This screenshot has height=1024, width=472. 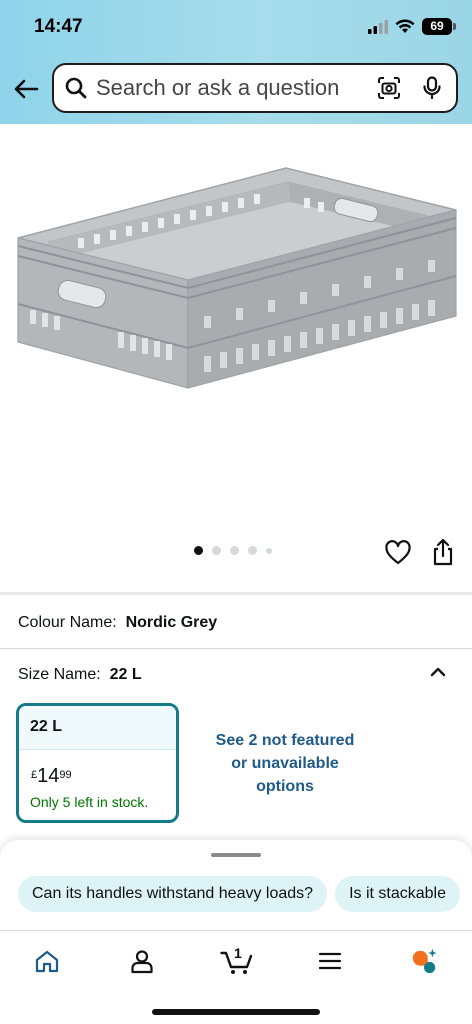 What do you see at coordinates (439, 26) in the screenshot?
I see `battery-icon: 69` at bounding box center [439, 26].